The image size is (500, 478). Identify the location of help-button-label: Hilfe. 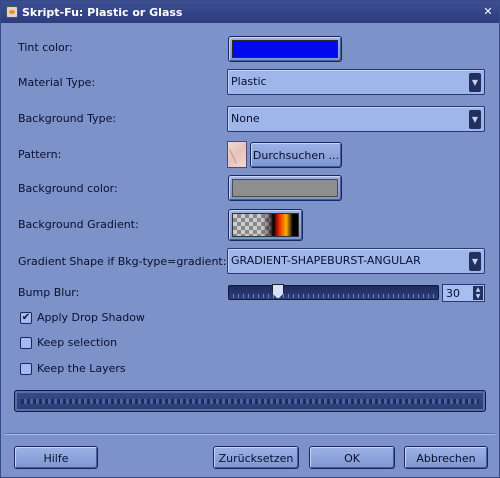
(56, 458).